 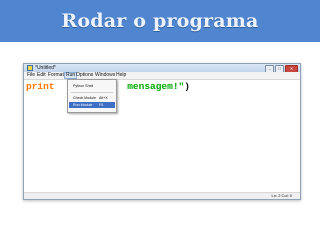 I want to click on run-menu-check-module: Check Module Alt+X, so click(x=92, y=98).